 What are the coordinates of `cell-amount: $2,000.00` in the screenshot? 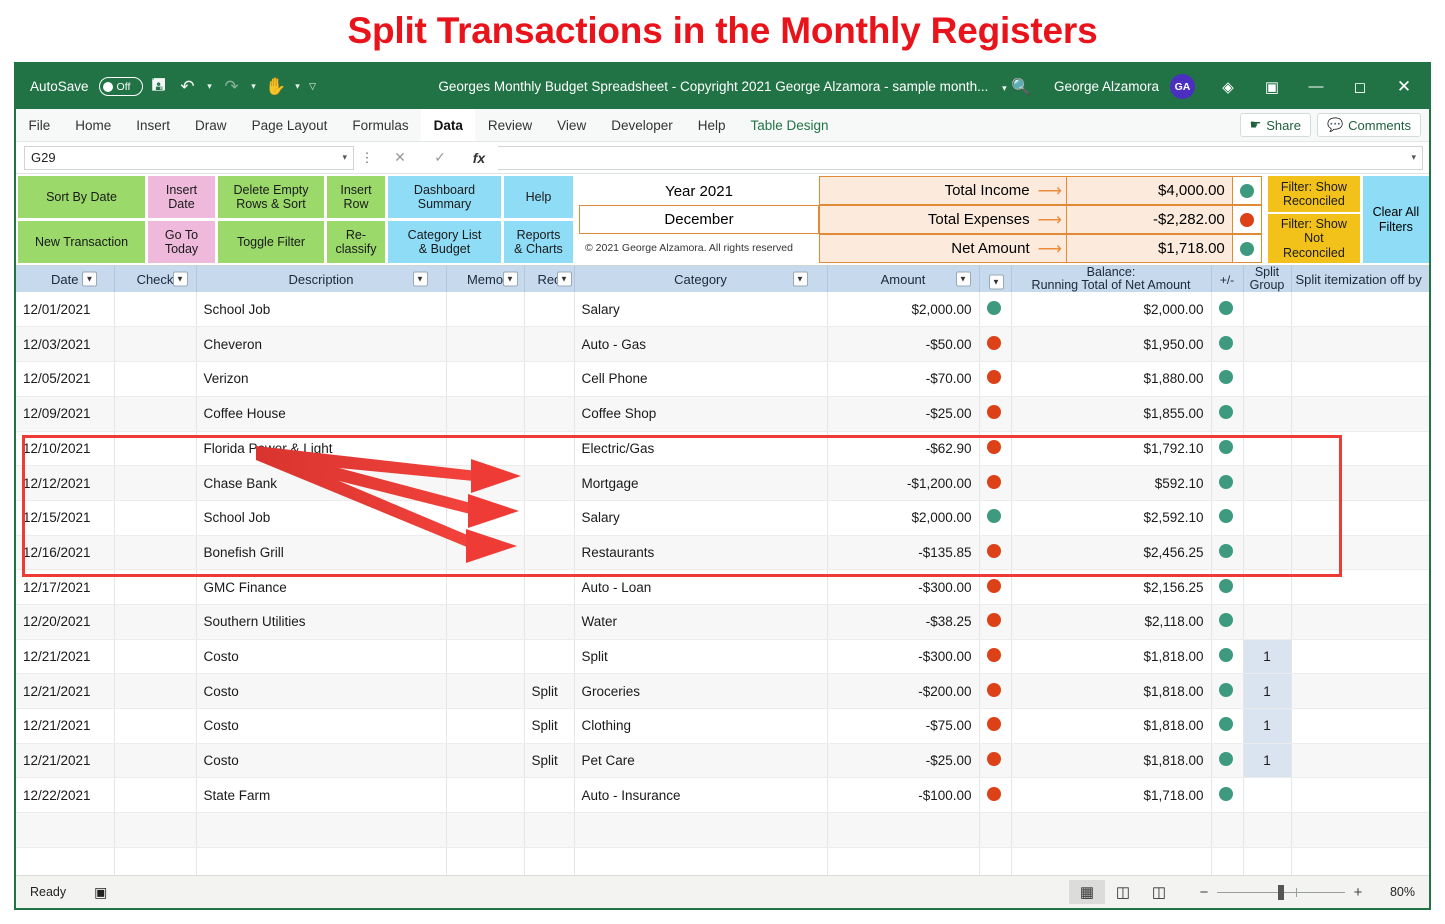 It's located at (903, 310).